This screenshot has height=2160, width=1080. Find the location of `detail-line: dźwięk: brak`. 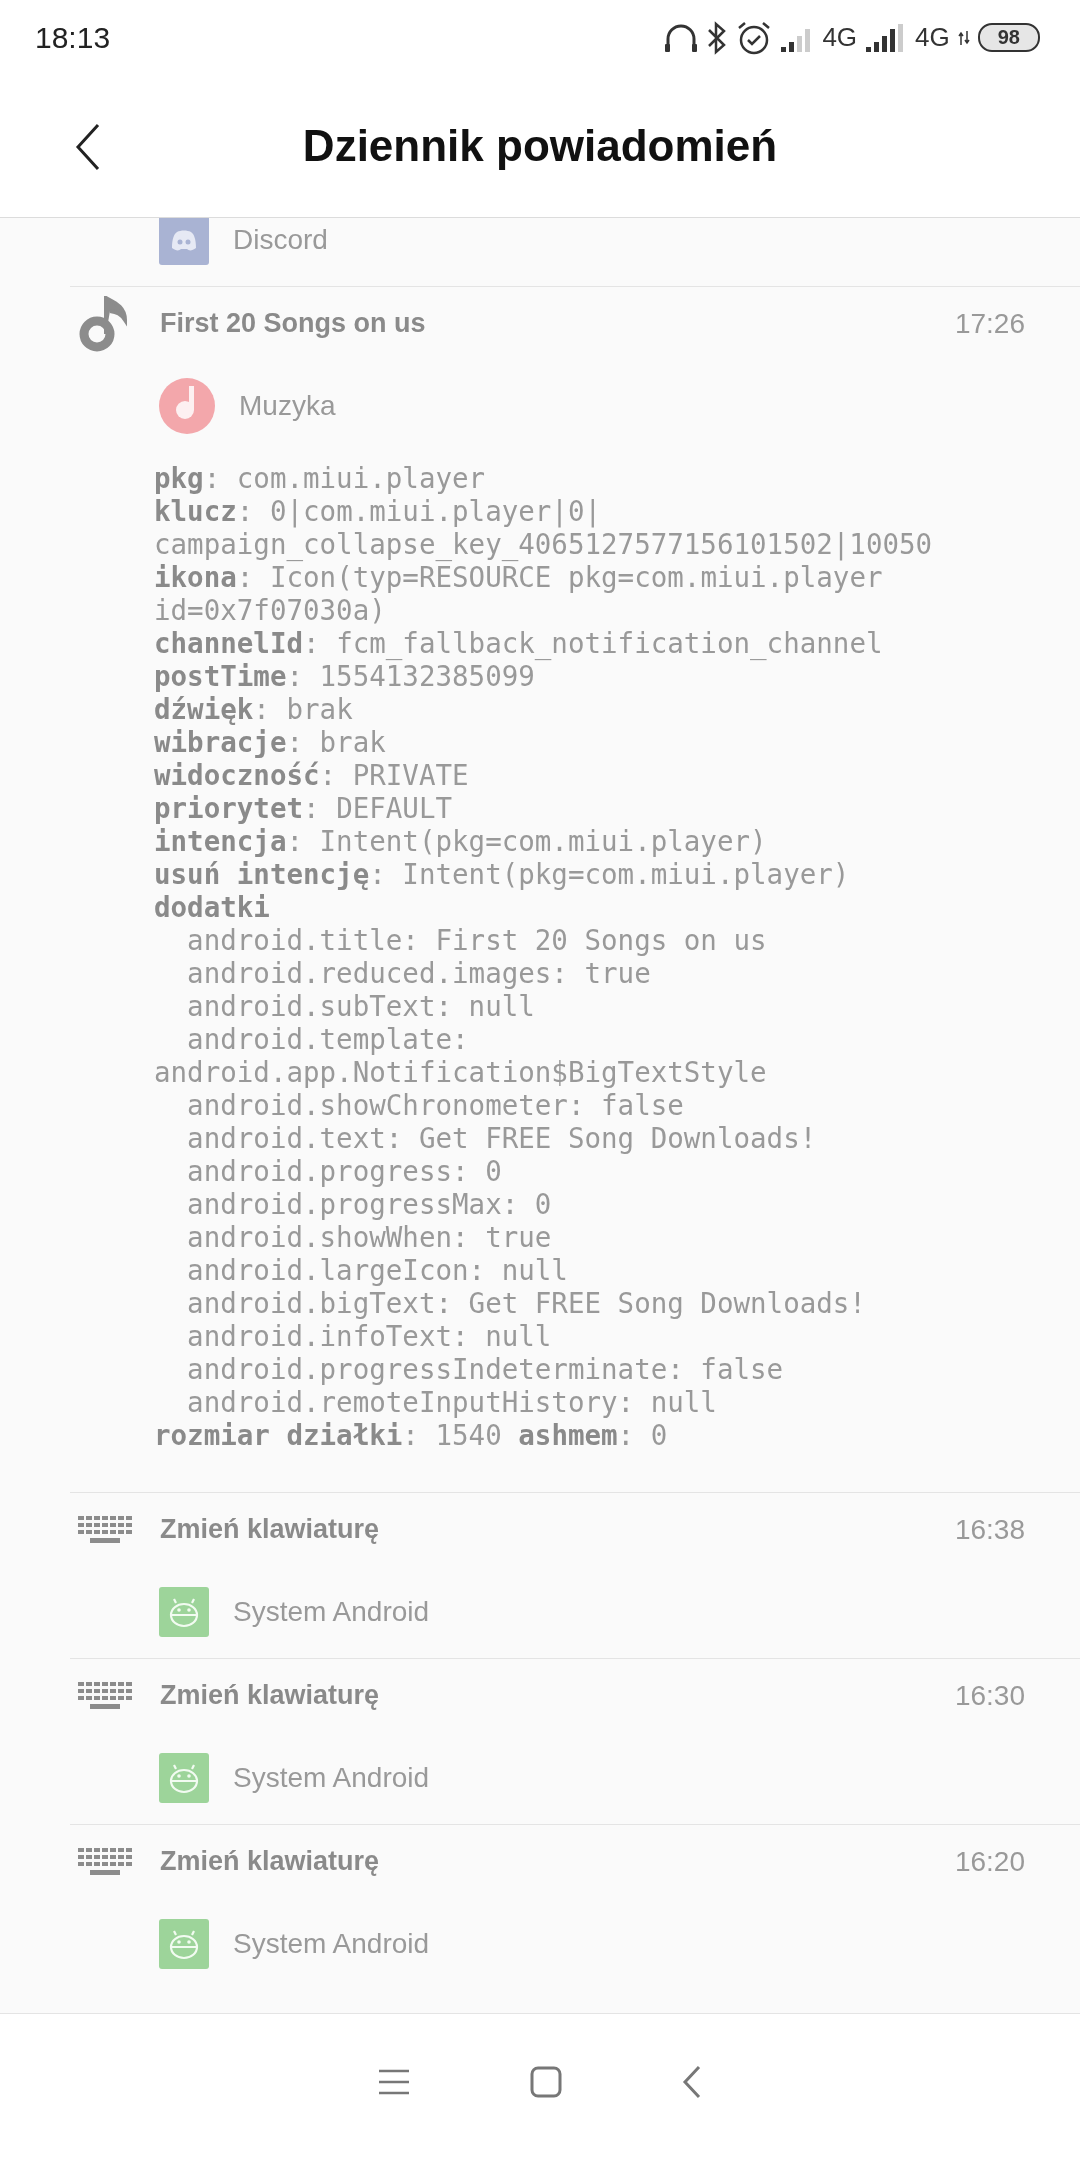

detail-line: dźwięk: brak is located at coordinates (254, 709).